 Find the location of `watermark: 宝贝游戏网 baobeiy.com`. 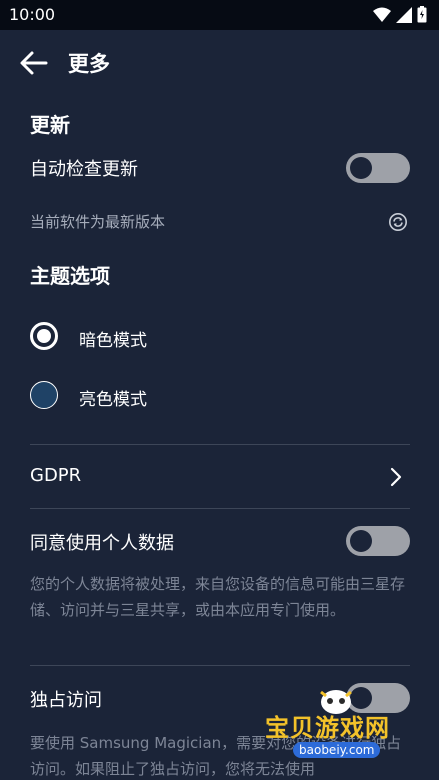

watermark: 宝贝游戏网 baobeiy.com is located at coordinates (352, 735).